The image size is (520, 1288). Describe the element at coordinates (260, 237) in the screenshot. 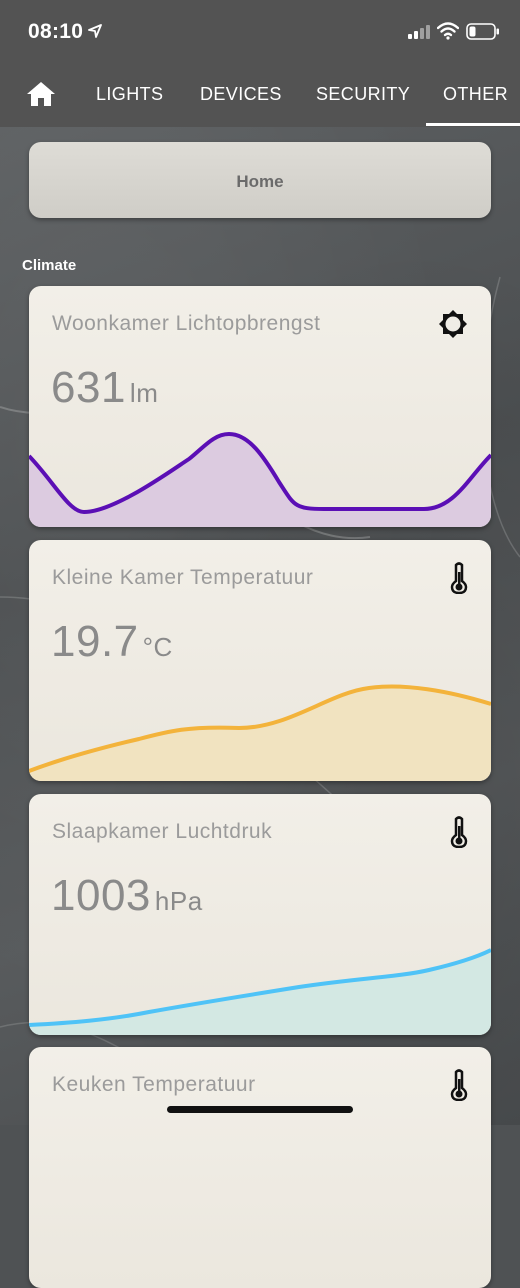

I see `home-button: Home` at that location.